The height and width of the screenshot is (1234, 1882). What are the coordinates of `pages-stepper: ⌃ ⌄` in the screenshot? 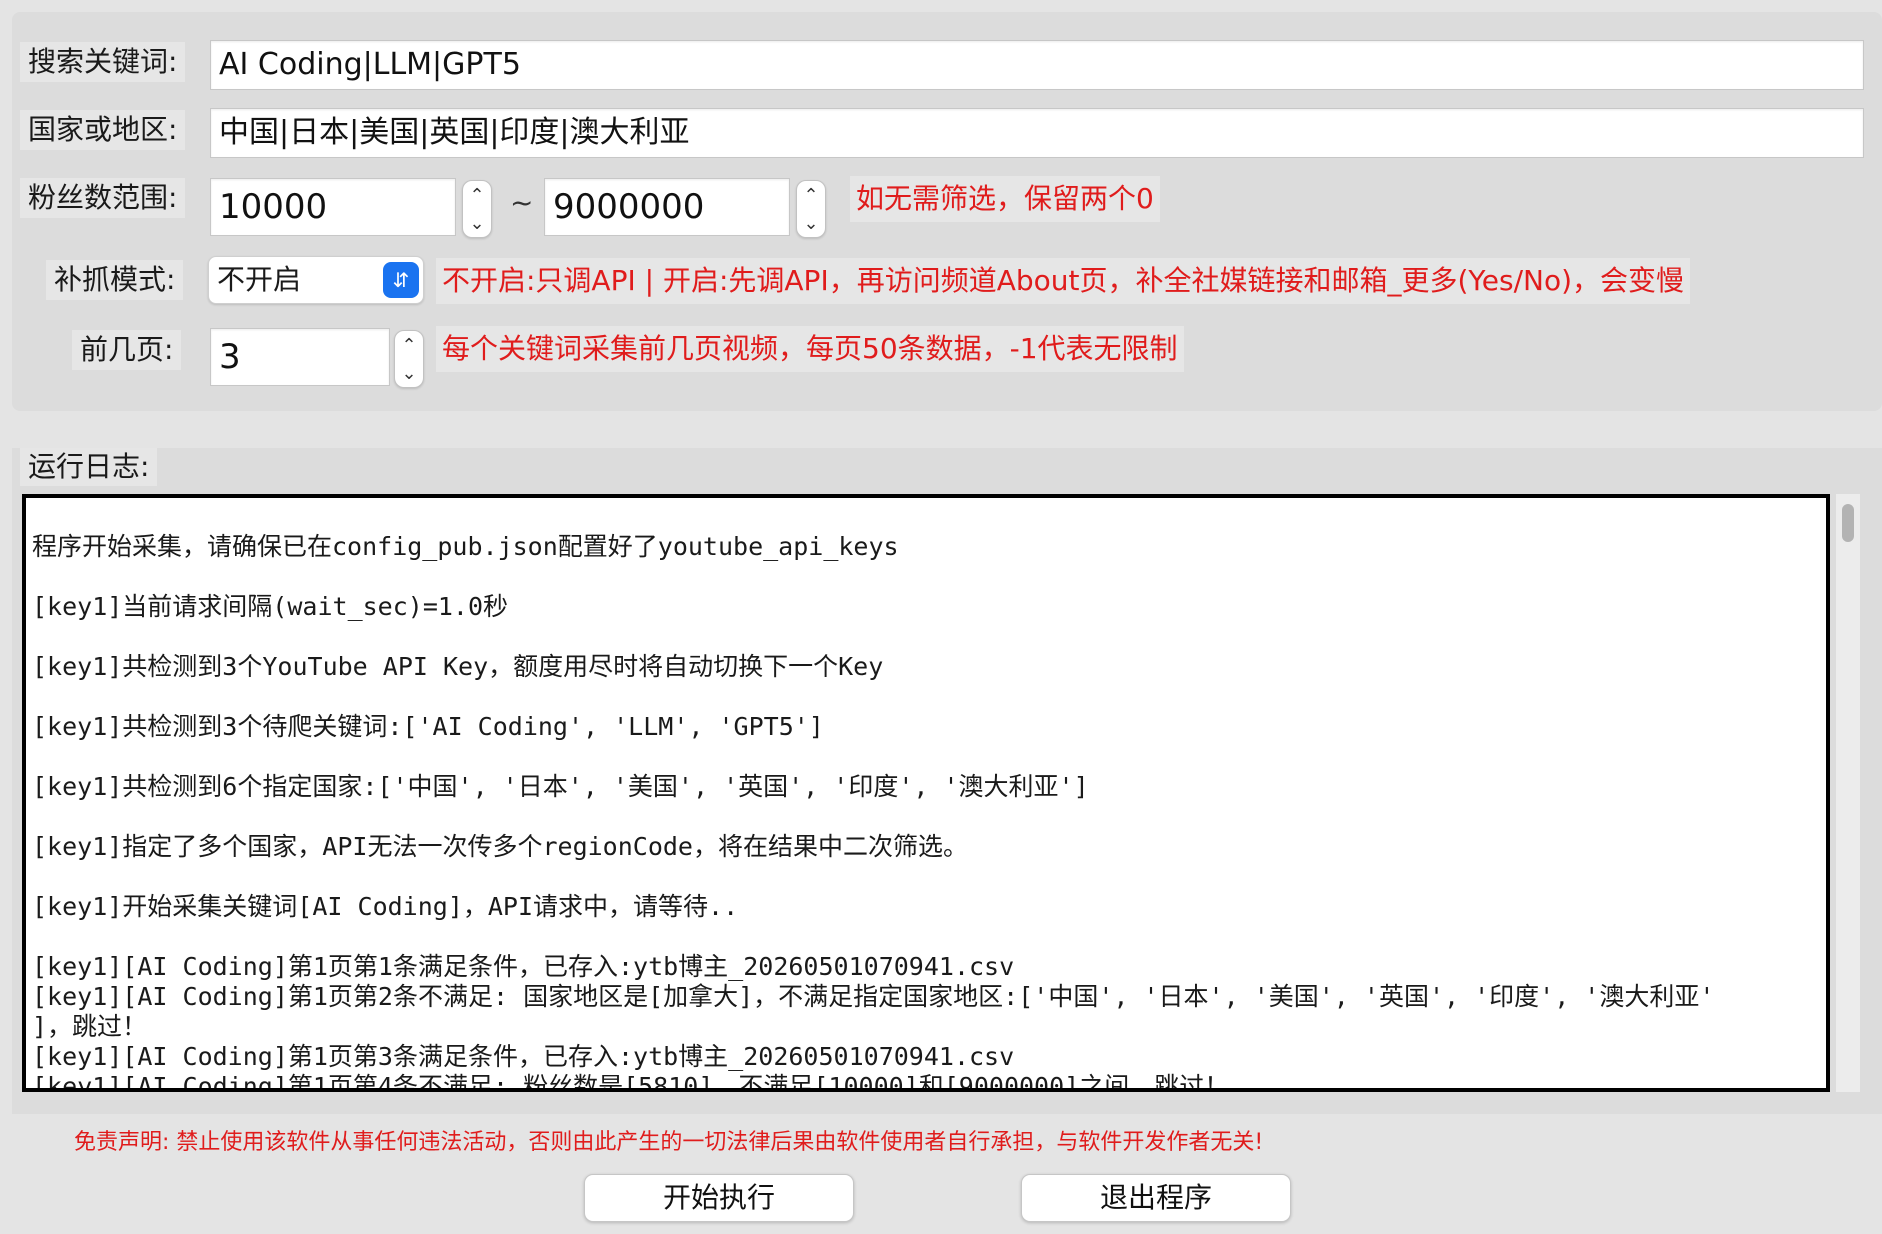 It's located at (409, 359).